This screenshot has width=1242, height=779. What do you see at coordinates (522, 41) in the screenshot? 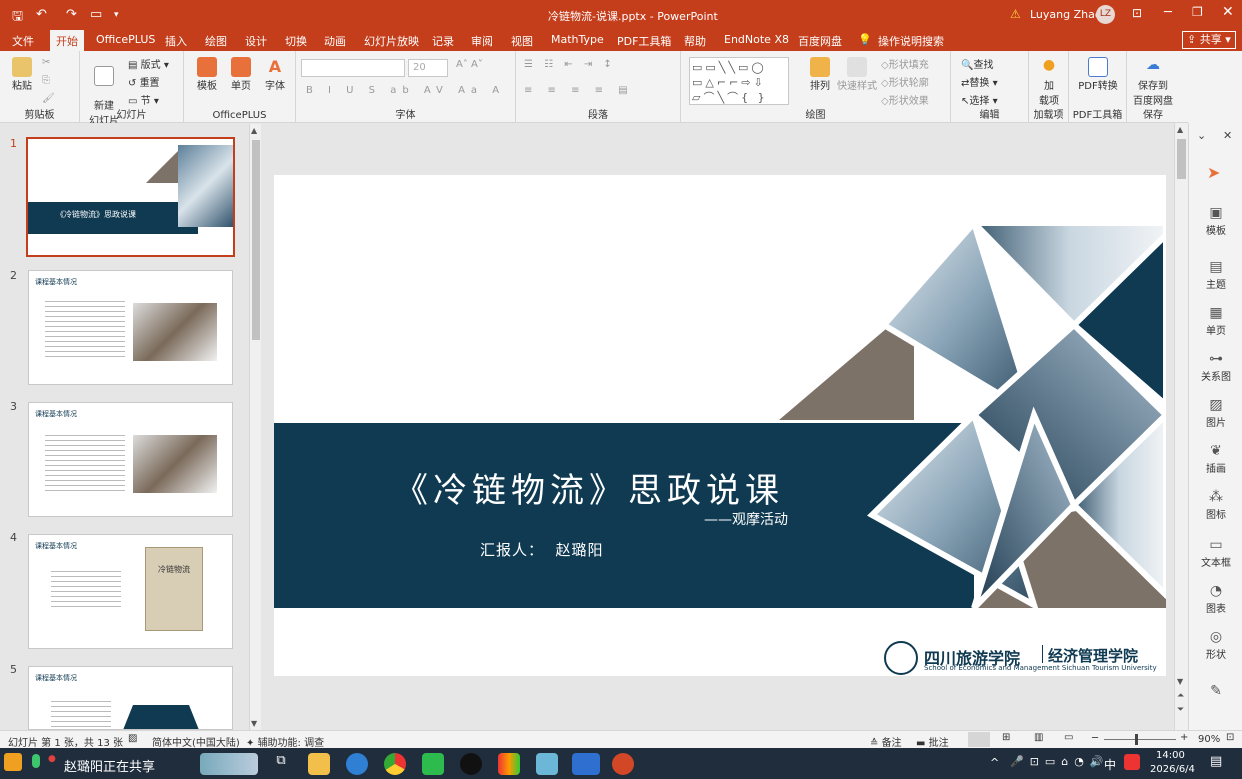
I see `tab-view: 视图` at bounding box center [522, 41].